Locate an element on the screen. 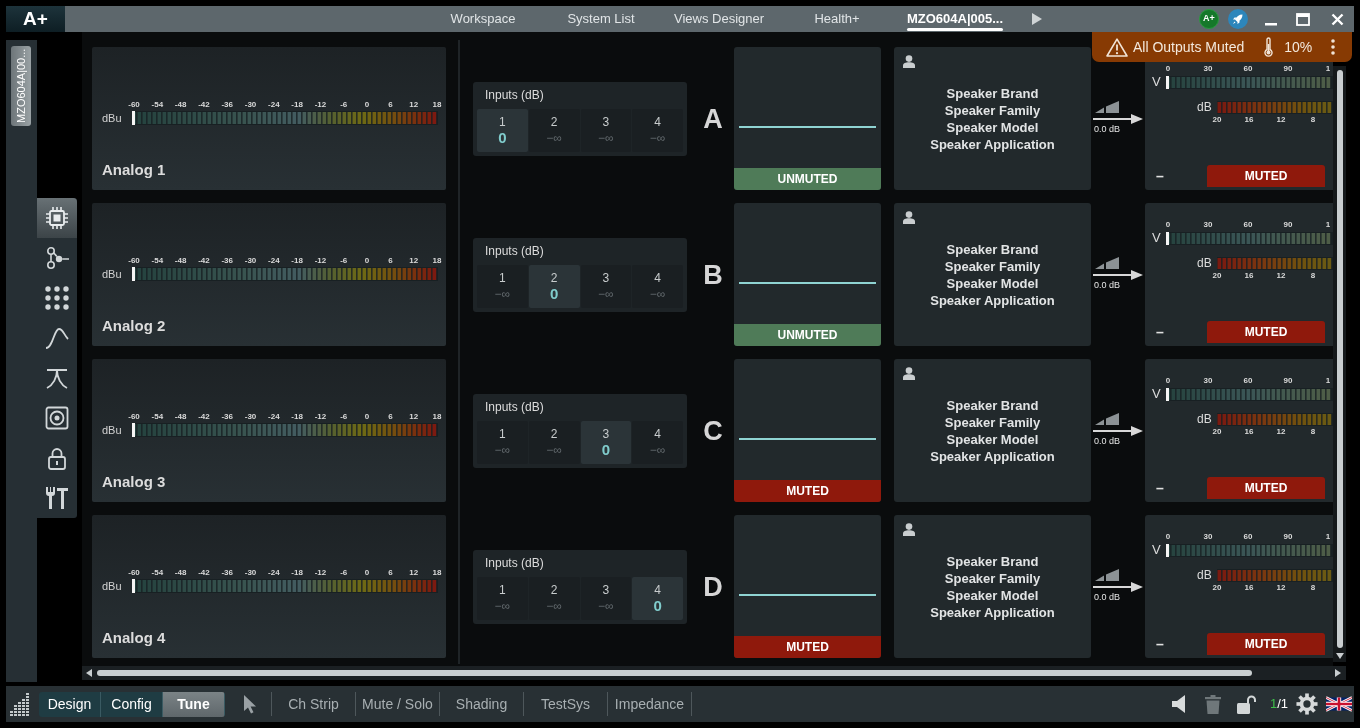  crossover-icon is located at coordinates (57, 378).